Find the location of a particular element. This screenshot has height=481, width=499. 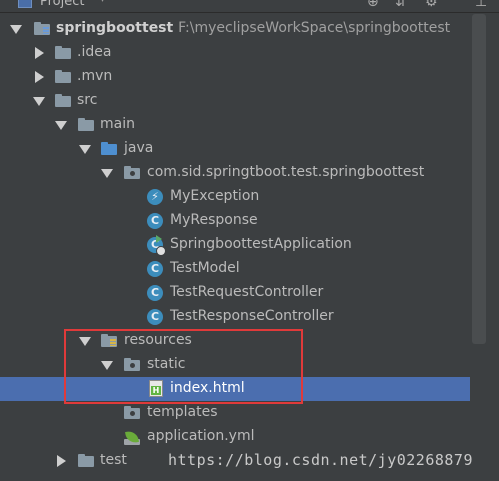

tree-node-package: com.sid.springtboot.test.springboottest is located at coordinates (235, 173).